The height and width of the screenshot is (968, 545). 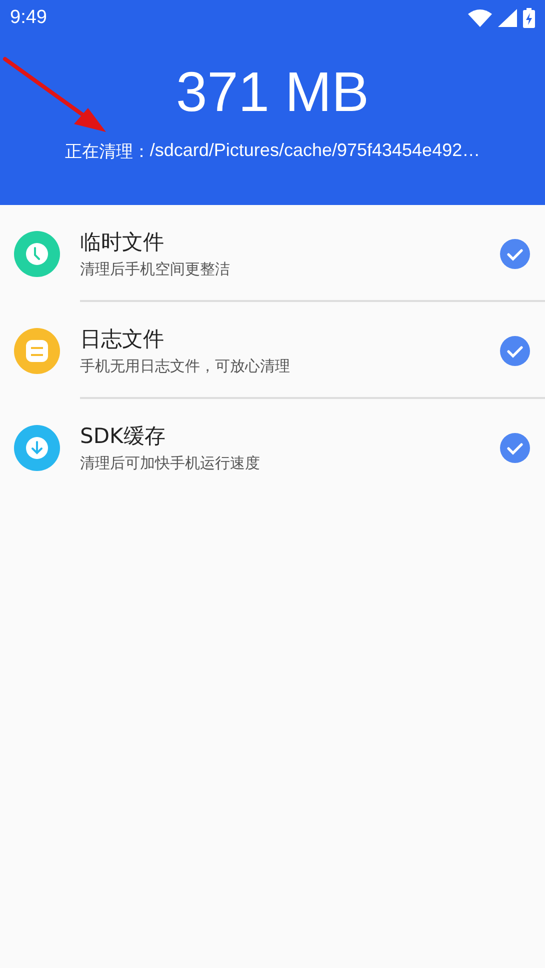 What do you see at coordinates (28, 18) in the screenshot?
I see `status-time: 9:49` at bounding box center [28, 18].